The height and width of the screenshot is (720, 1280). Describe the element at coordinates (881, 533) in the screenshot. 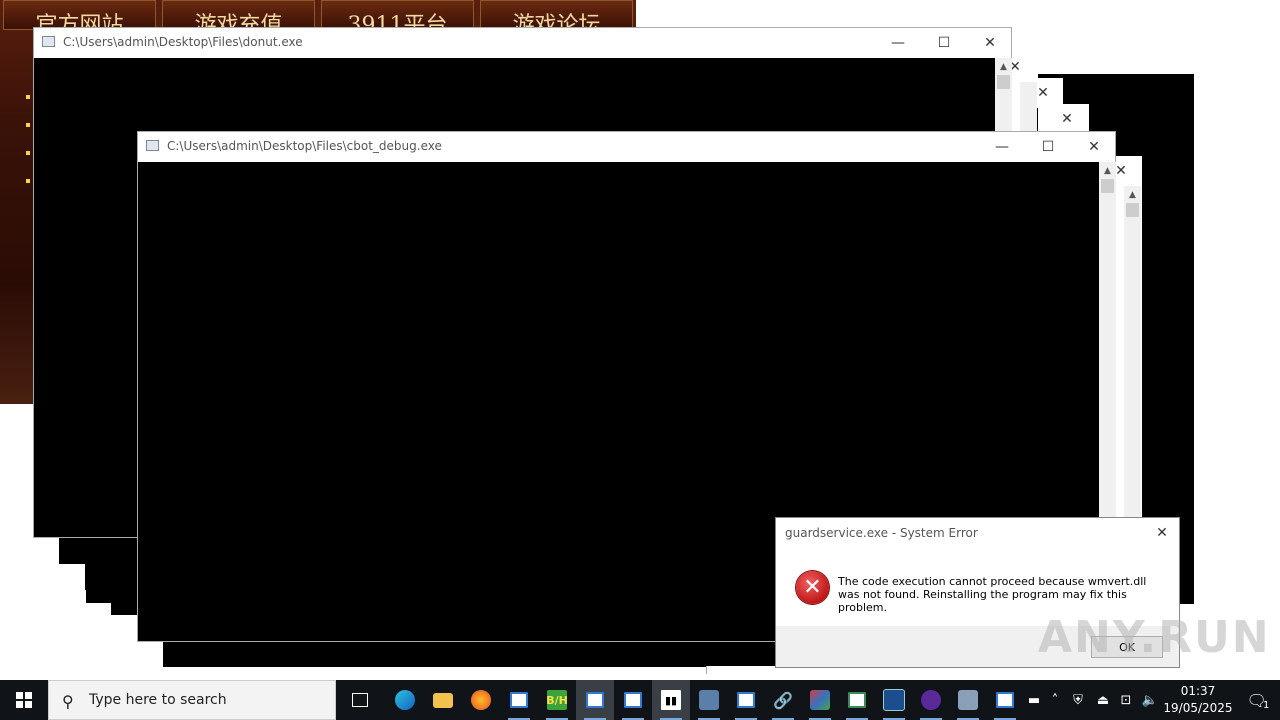

I see `dialog-title: guardservice.exe - System Error` at that location.